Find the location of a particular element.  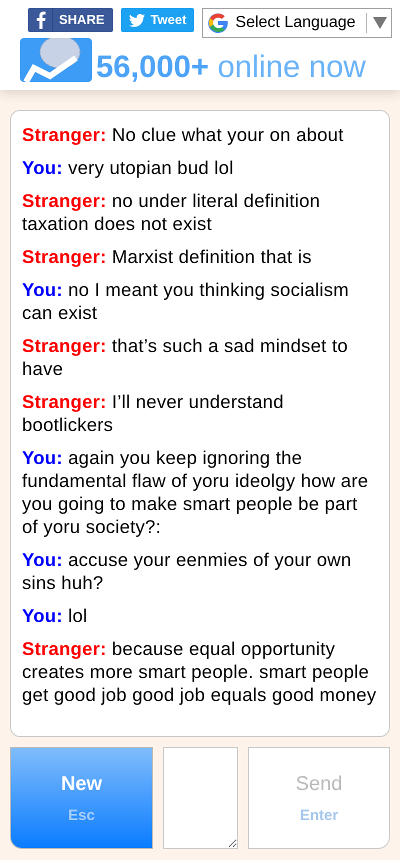

logo-icon is located at coordinates (56, 60).